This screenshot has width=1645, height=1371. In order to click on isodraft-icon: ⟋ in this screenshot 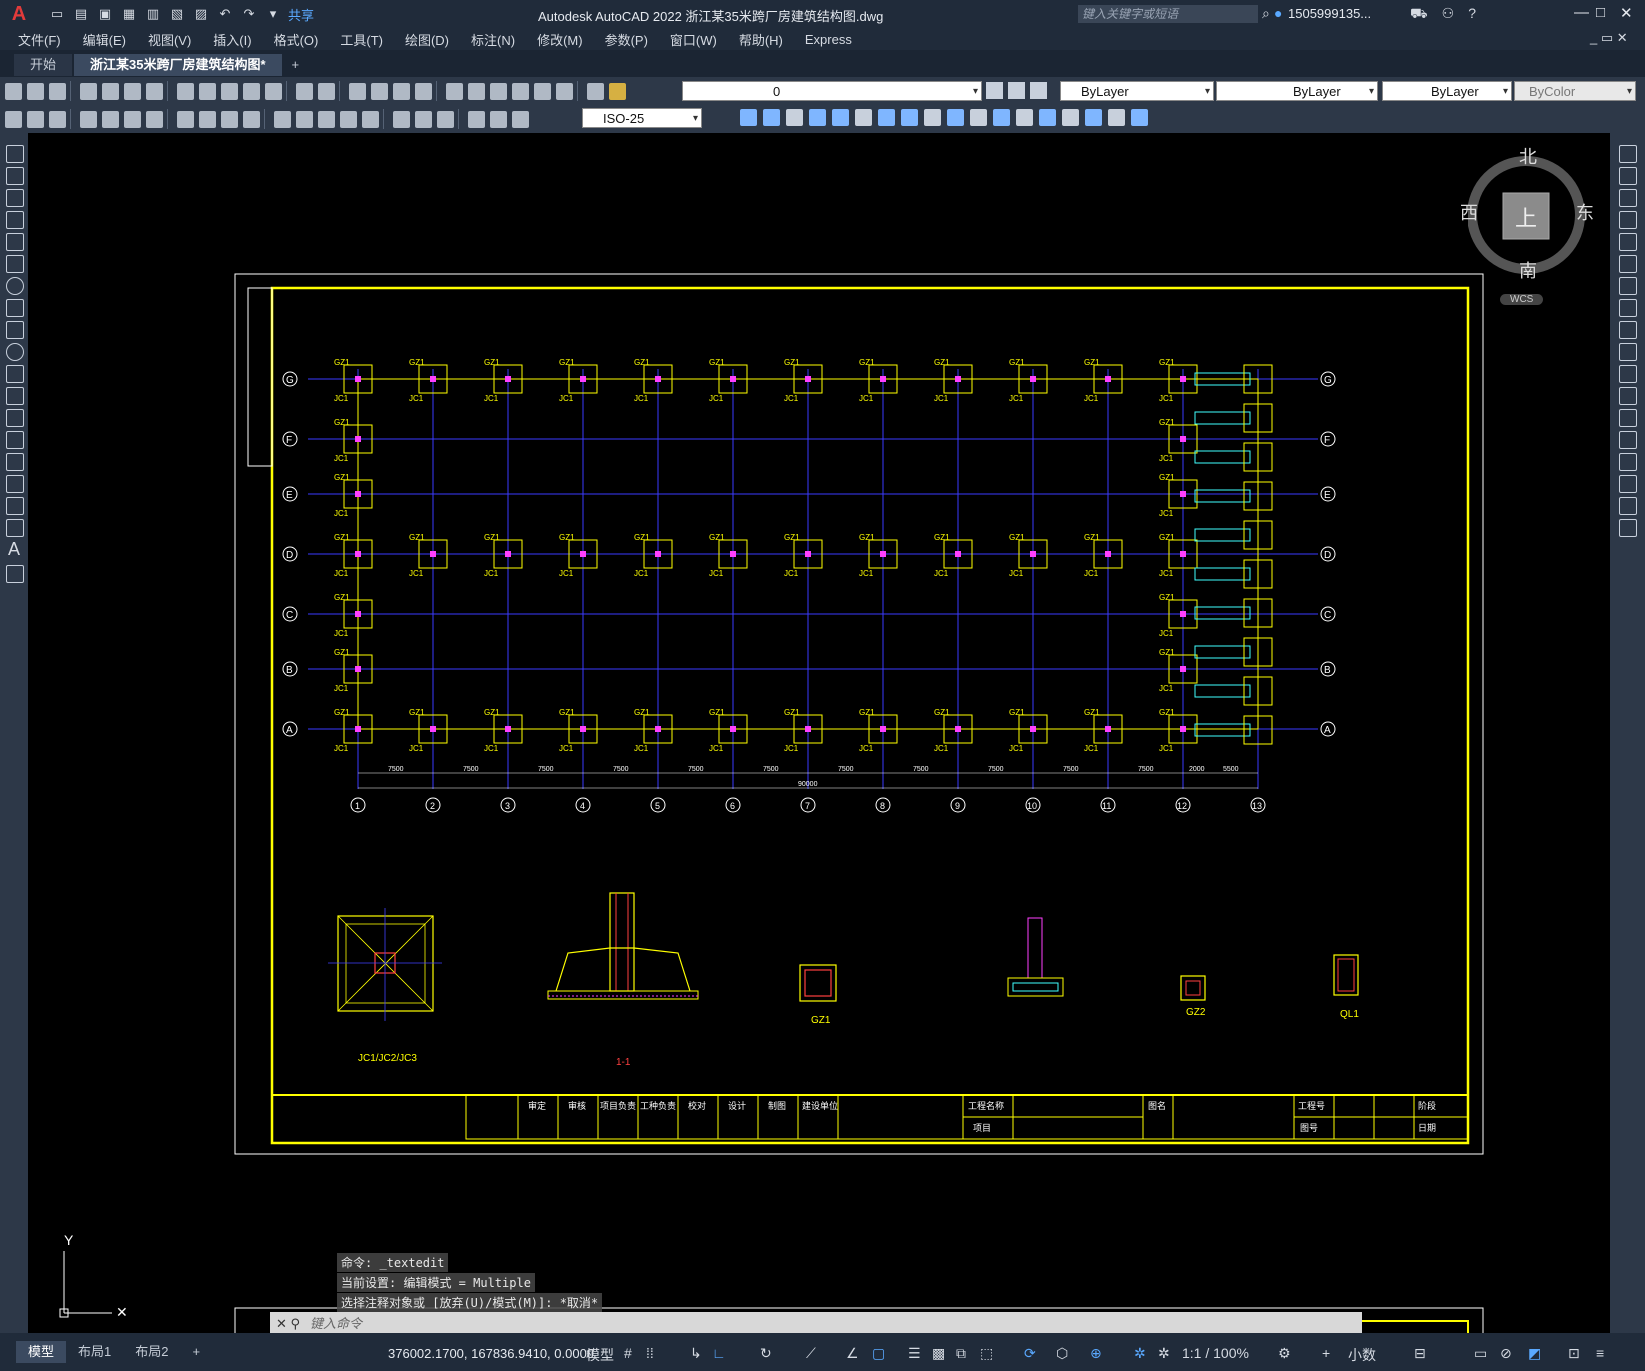, I will do `click(811, 1353)`.